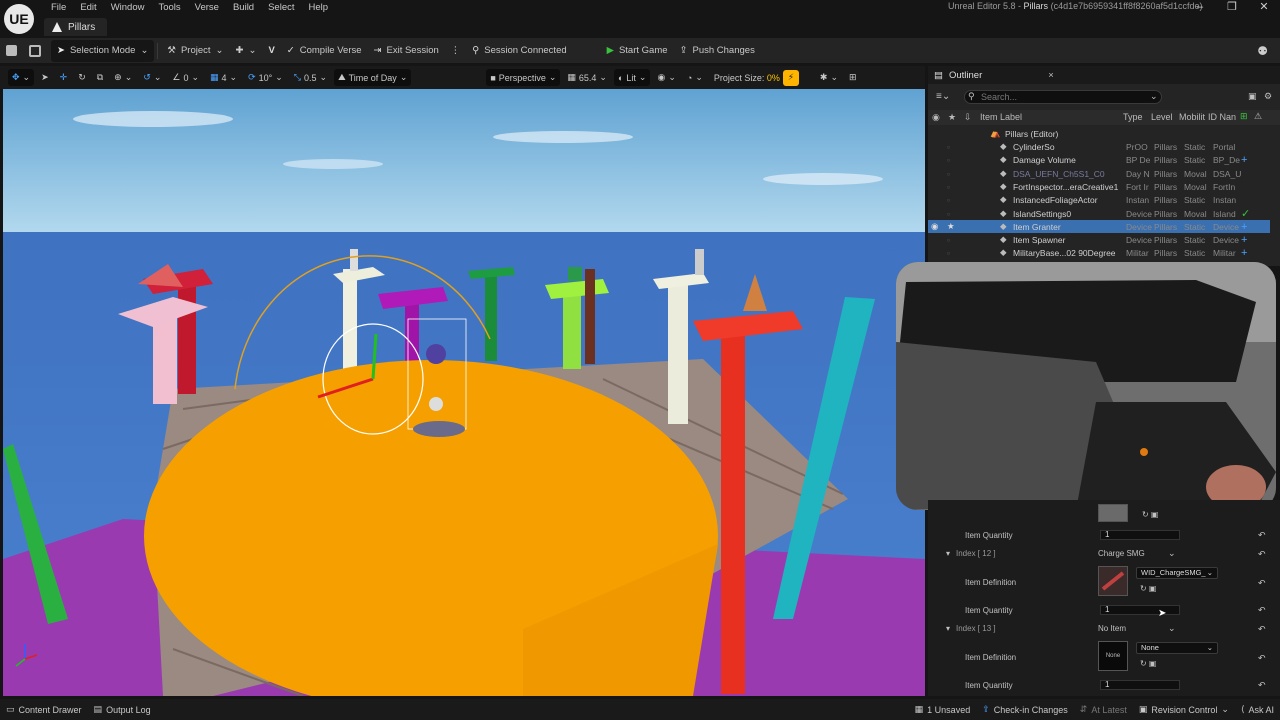 Image resolution: width=1280 pixels, height=720 pixels. What do you see at coordinates (523, 77) in the screenshot?
I see `perspective-button: ■ Perspective ⌄` at bounding box center [523, 77].